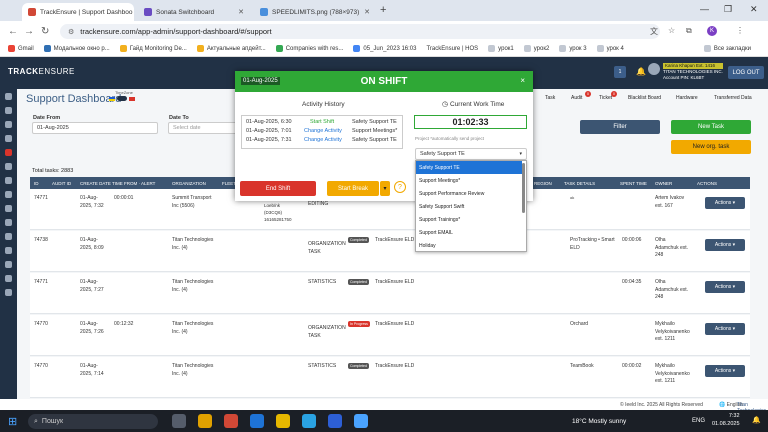 This screenshot has width=768, height=432. Describe the element at coordinates (711, 147) in the screenshot. I see `new-org-task-button: New org. task` at that location.